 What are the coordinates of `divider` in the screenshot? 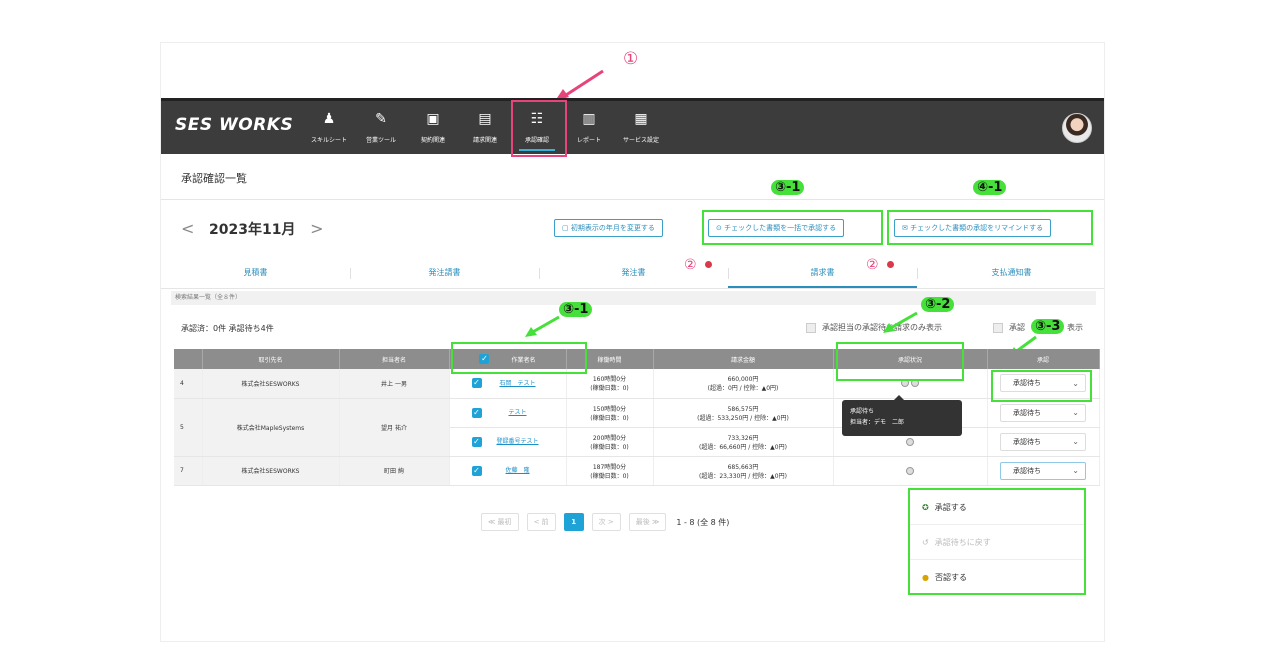 It's located at (632, 199).